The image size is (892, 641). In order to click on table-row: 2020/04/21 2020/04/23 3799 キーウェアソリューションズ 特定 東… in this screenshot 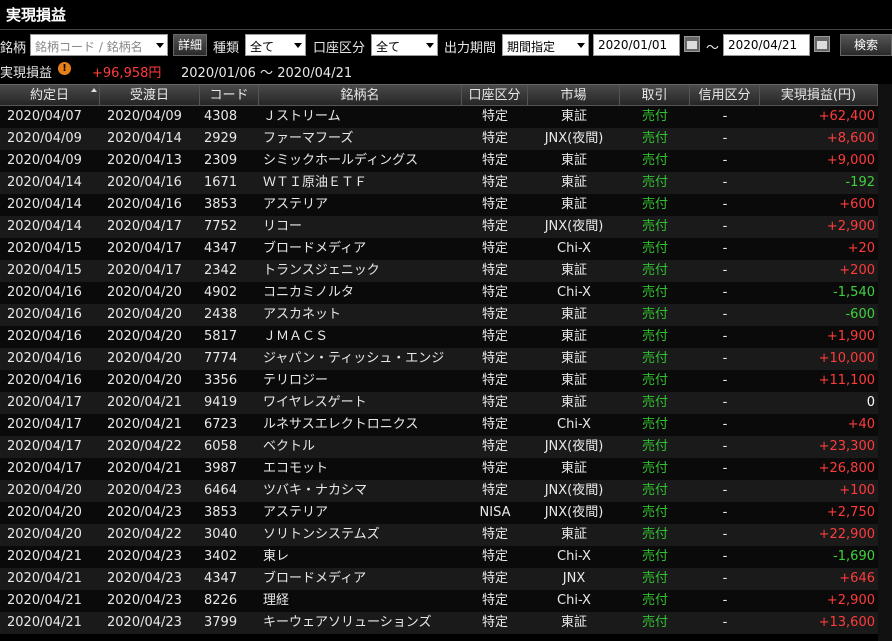, I will do `click(446, 623)`.